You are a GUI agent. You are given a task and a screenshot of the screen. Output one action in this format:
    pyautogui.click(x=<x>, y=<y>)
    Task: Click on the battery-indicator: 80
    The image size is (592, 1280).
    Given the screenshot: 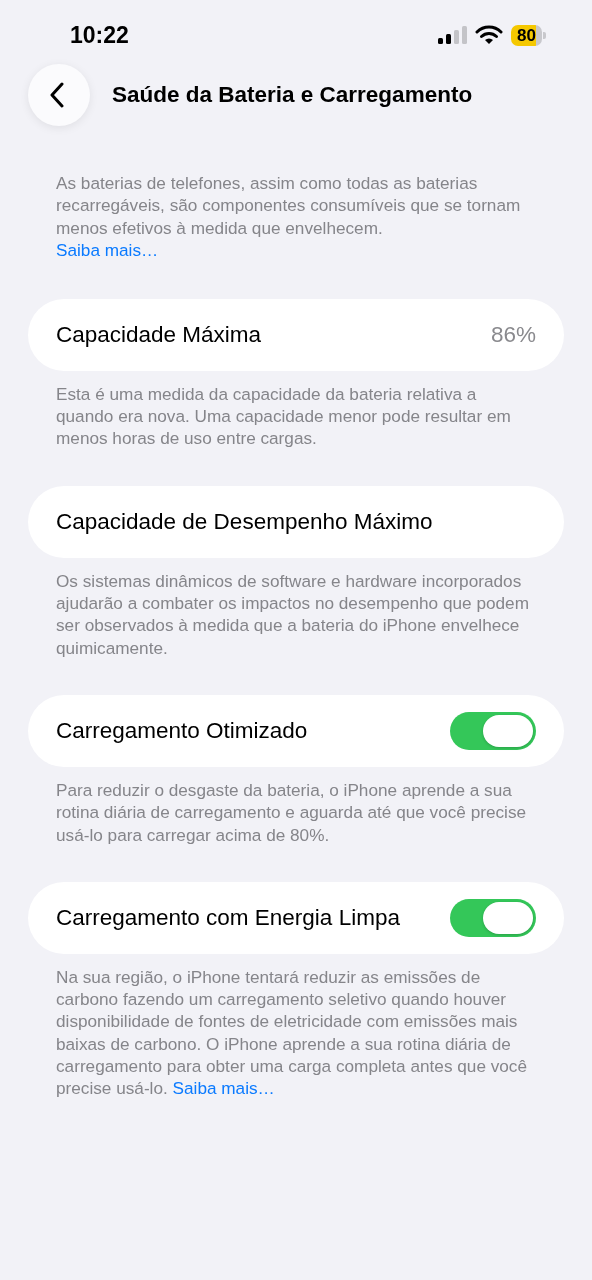 What is the action you would take?
    pyautogui.click(x=526, y=35)
    